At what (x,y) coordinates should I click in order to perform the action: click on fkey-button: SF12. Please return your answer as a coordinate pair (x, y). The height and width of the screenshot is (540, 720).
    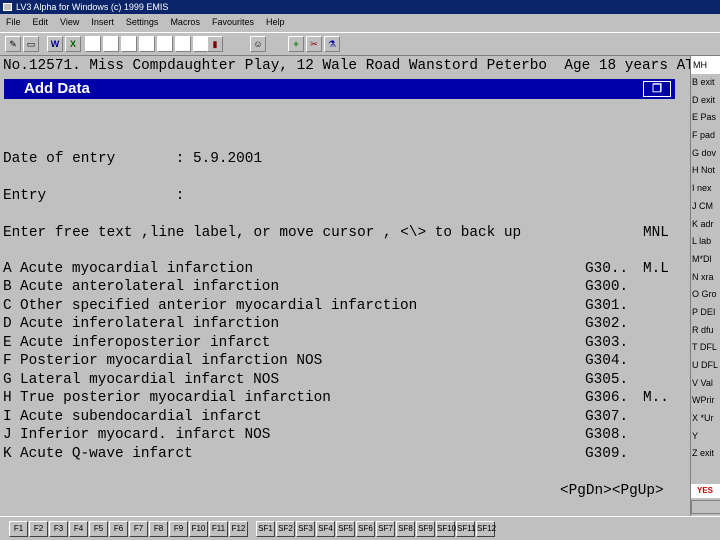
    Looking at the image, I should click on (486, 529).